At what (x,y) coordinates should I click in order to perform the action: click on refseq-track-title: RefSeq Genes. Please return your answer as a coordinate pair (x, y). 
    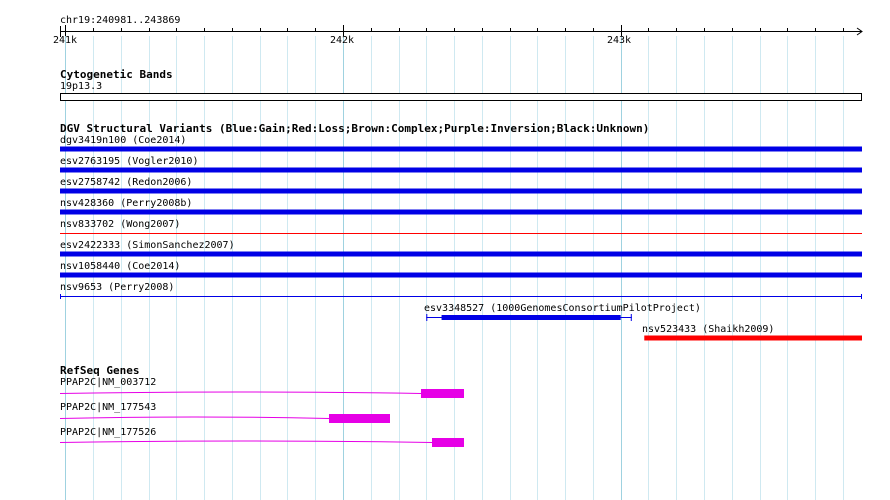
    Looking at the image, I should click on (99, 370).